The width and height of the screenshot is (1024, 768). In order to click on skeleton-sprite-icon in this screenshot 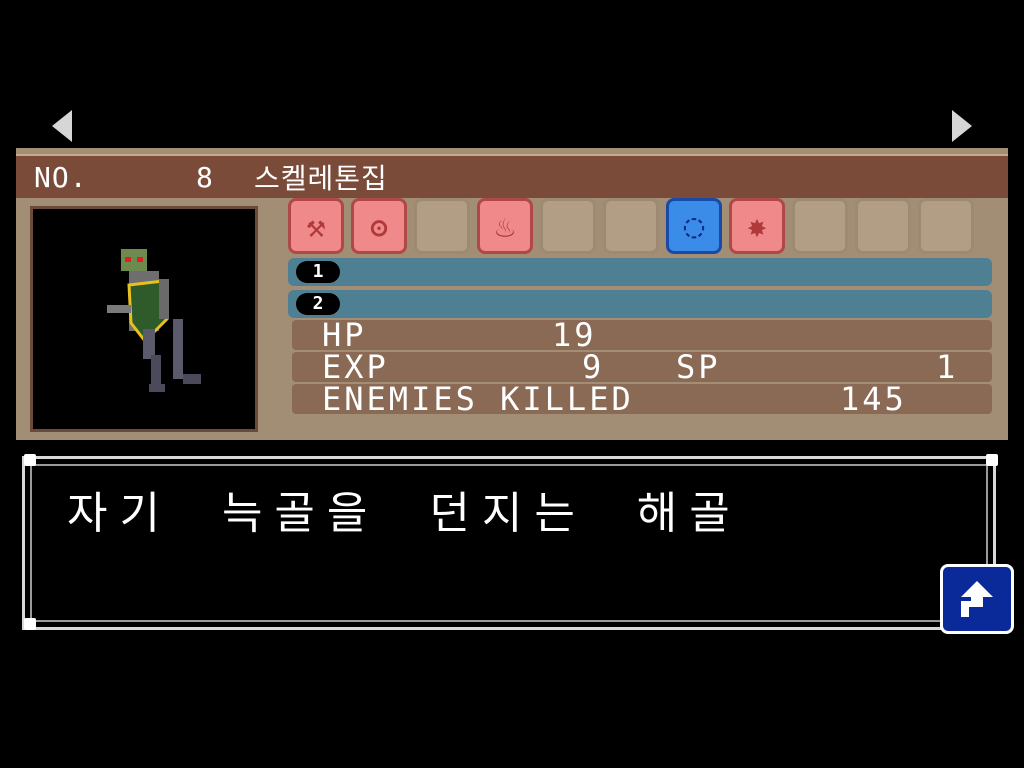, I will do `click(154, 320)`.